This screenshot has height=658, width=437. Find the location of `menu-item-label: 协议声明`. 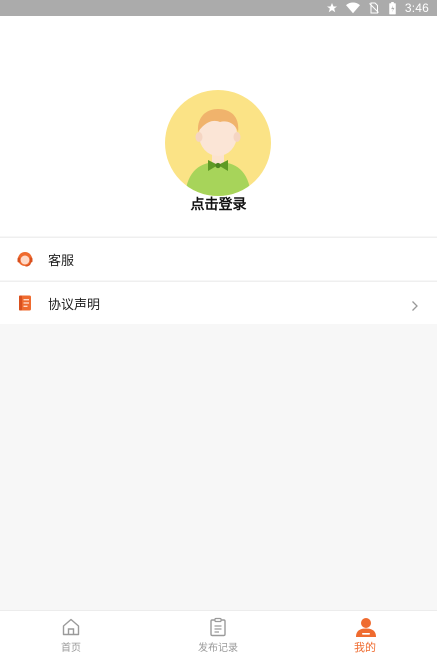

menu-item-label: 协议声明 is located at coordinates (74, 305).